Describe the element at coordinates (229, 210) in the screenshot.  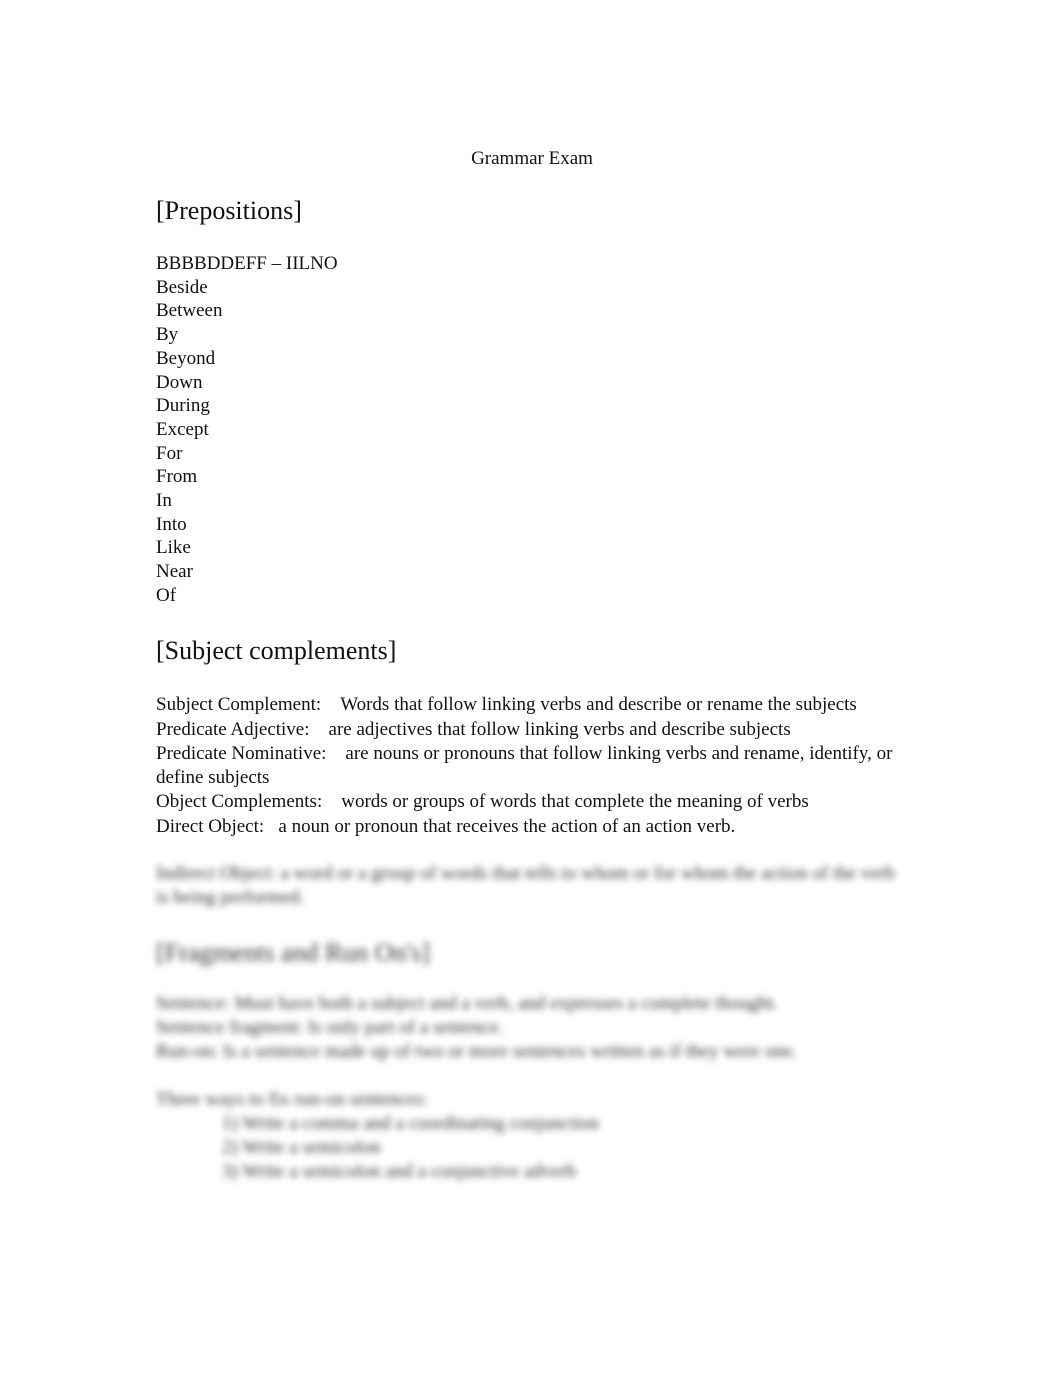
I see `prepositions-heading: [Prepositions]` at that location.